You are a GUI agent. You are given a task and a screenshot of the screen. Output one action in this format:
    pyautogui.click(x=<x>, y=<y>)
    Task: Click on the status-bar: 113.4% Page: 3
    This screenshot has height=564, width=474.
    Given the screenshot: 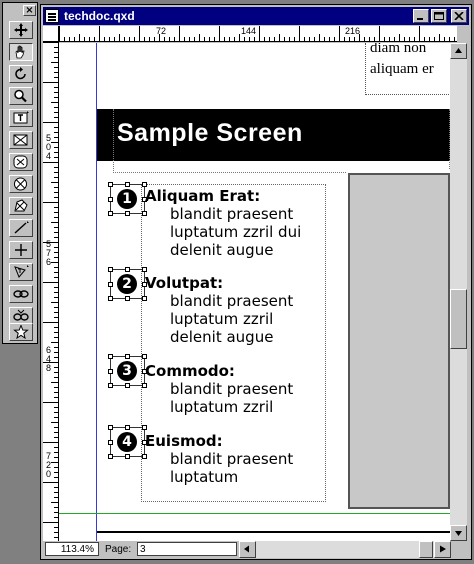 What is the action you would take?
    pyautogui.click(x=255, y=549)
    